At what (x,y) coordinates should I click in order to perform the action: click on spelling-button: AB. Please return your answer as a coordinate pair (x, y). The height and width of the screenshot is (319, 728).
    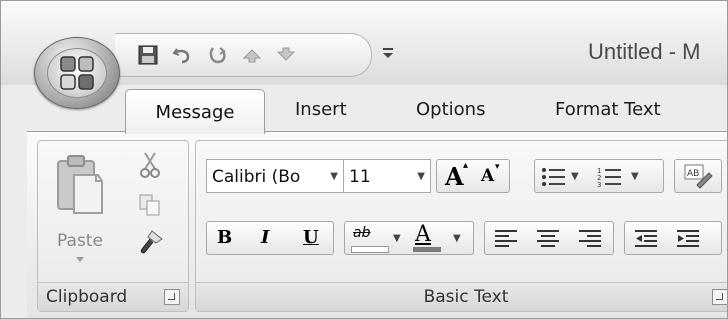
    Looking at the image, I should click on (698, 176).